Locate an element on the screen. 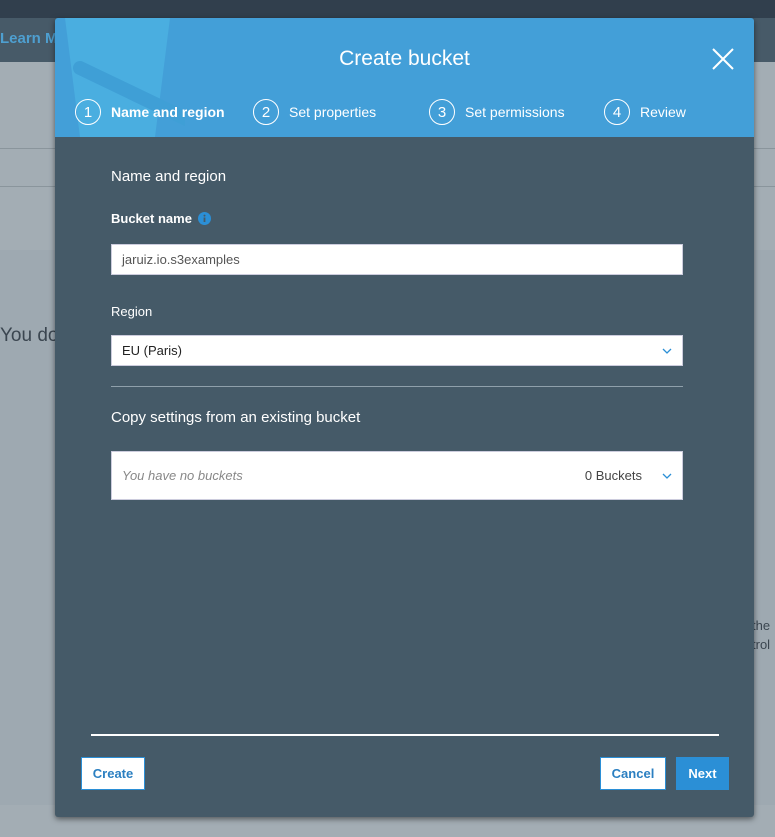 Image resolution: width=775 pixels, height=837 pixels. dialog-title: Create bucket is located at coordinates (404, 58).